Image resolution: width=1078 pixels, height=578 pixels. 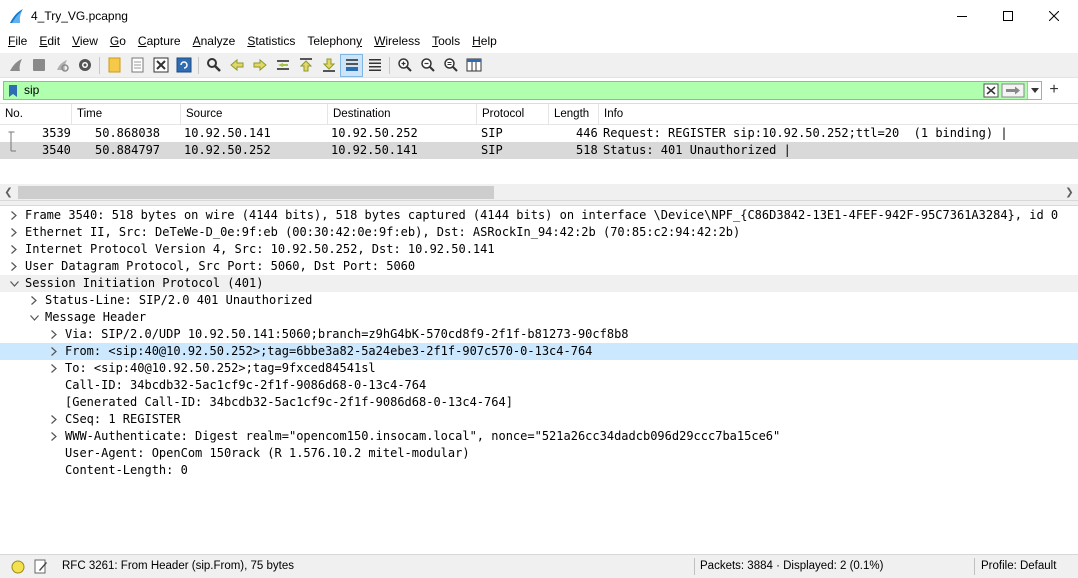 What do you see at coordinates (1034, 90) in the screenshot?
I see `filter-history-dropdown` at bounding box center [1034, 90].